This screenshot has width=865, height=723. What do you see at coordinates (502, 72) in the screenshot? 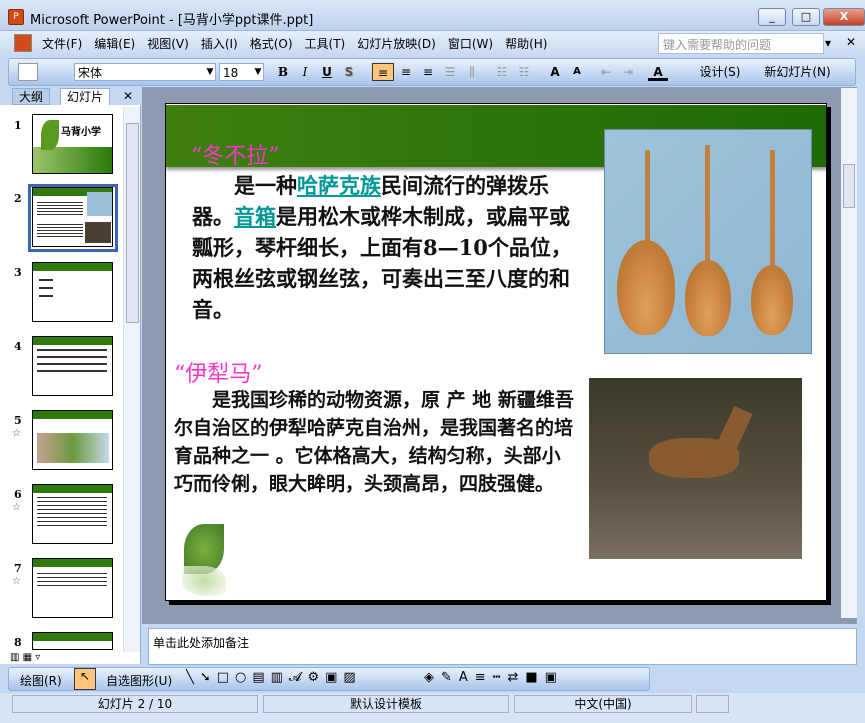
I see `numbering-icon: ☷` at bounding box center [502, 72].